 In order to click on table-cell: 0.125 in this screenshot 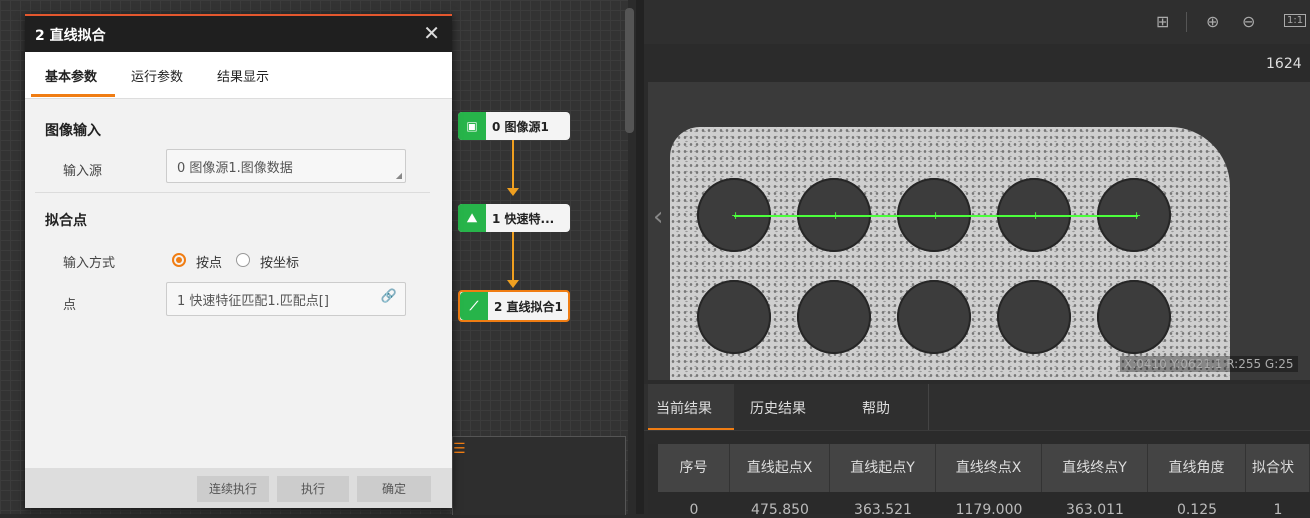, I will do `click(1197, 510)`.